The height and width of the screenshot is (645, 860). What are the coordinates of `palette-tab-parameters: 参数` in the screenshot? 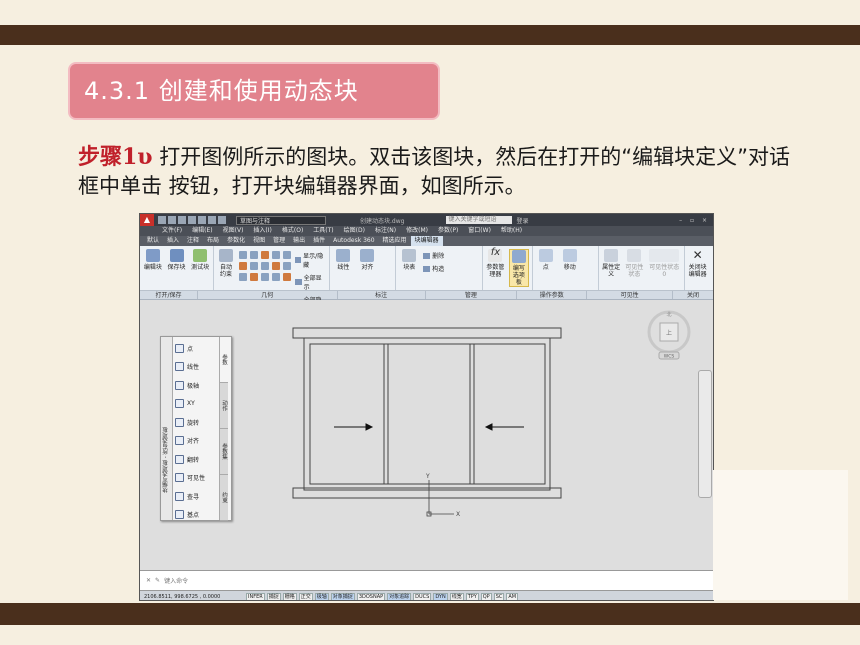 It's located at (224, 360).